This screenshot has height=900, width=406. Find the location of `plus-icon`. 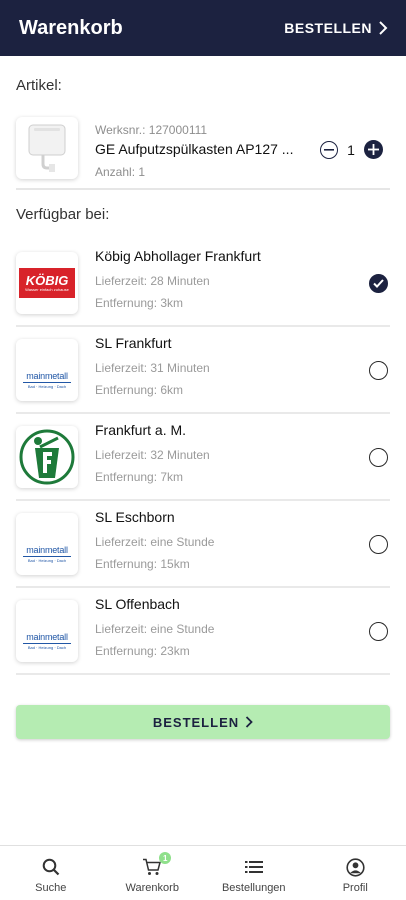

plus-icon is located at coordinates (373, 149).